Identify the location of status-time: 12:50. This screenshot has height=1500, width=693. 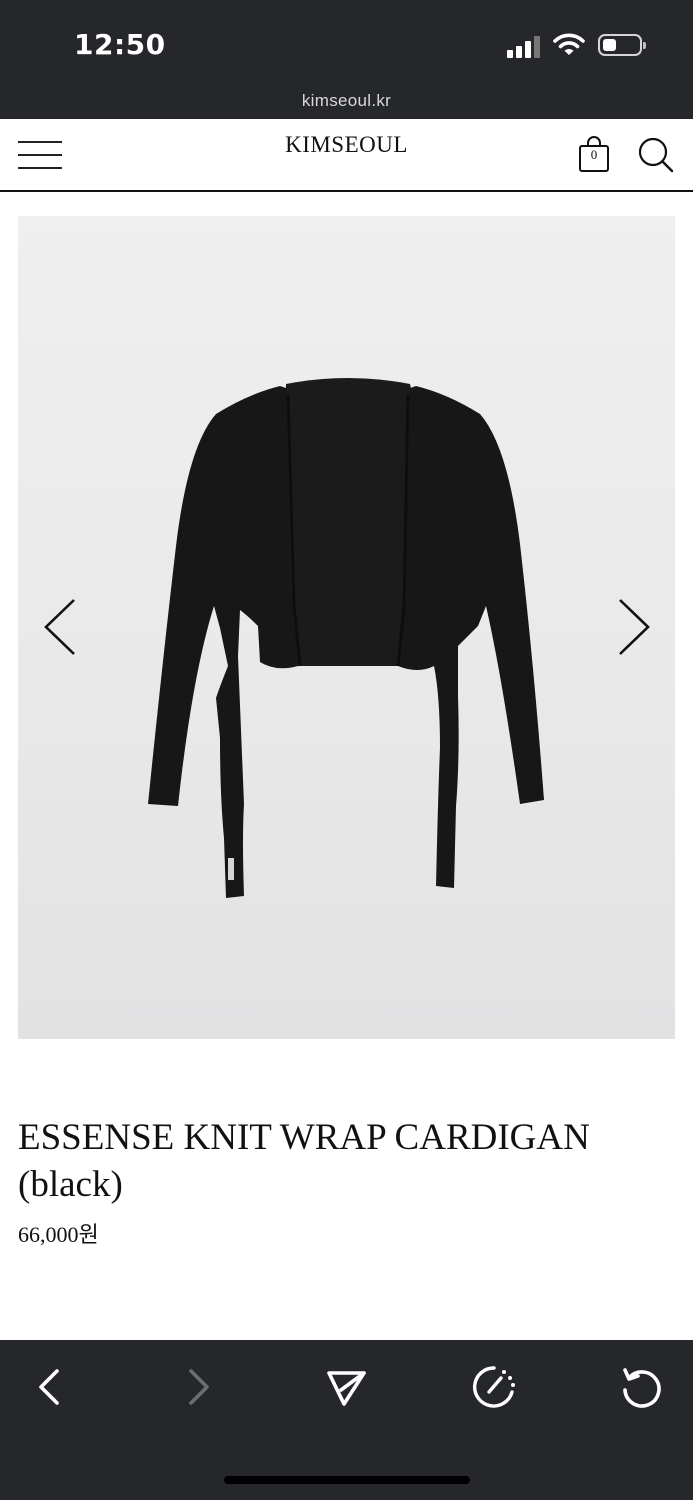
(120, 44).